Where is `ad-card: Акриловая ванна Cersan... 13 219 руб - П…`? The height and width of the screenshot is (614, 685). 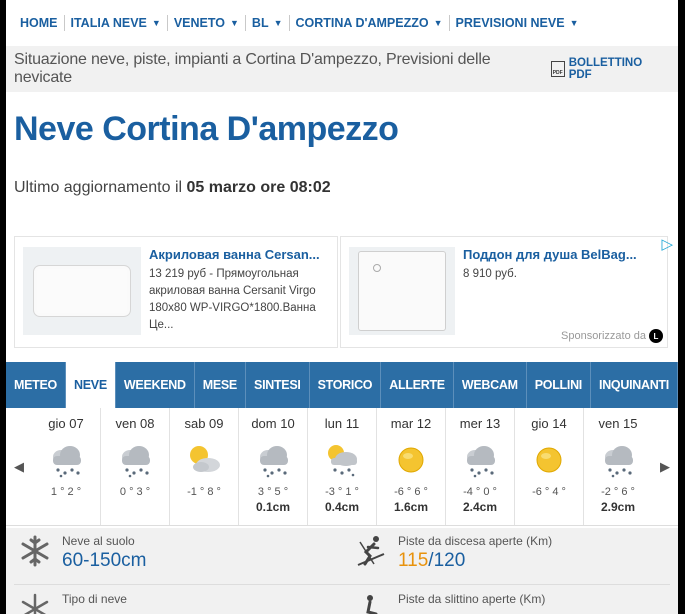 ad-card: Акриловая ванна Cersan... 13 219 руб - П… is located at coordinates (176, 292).